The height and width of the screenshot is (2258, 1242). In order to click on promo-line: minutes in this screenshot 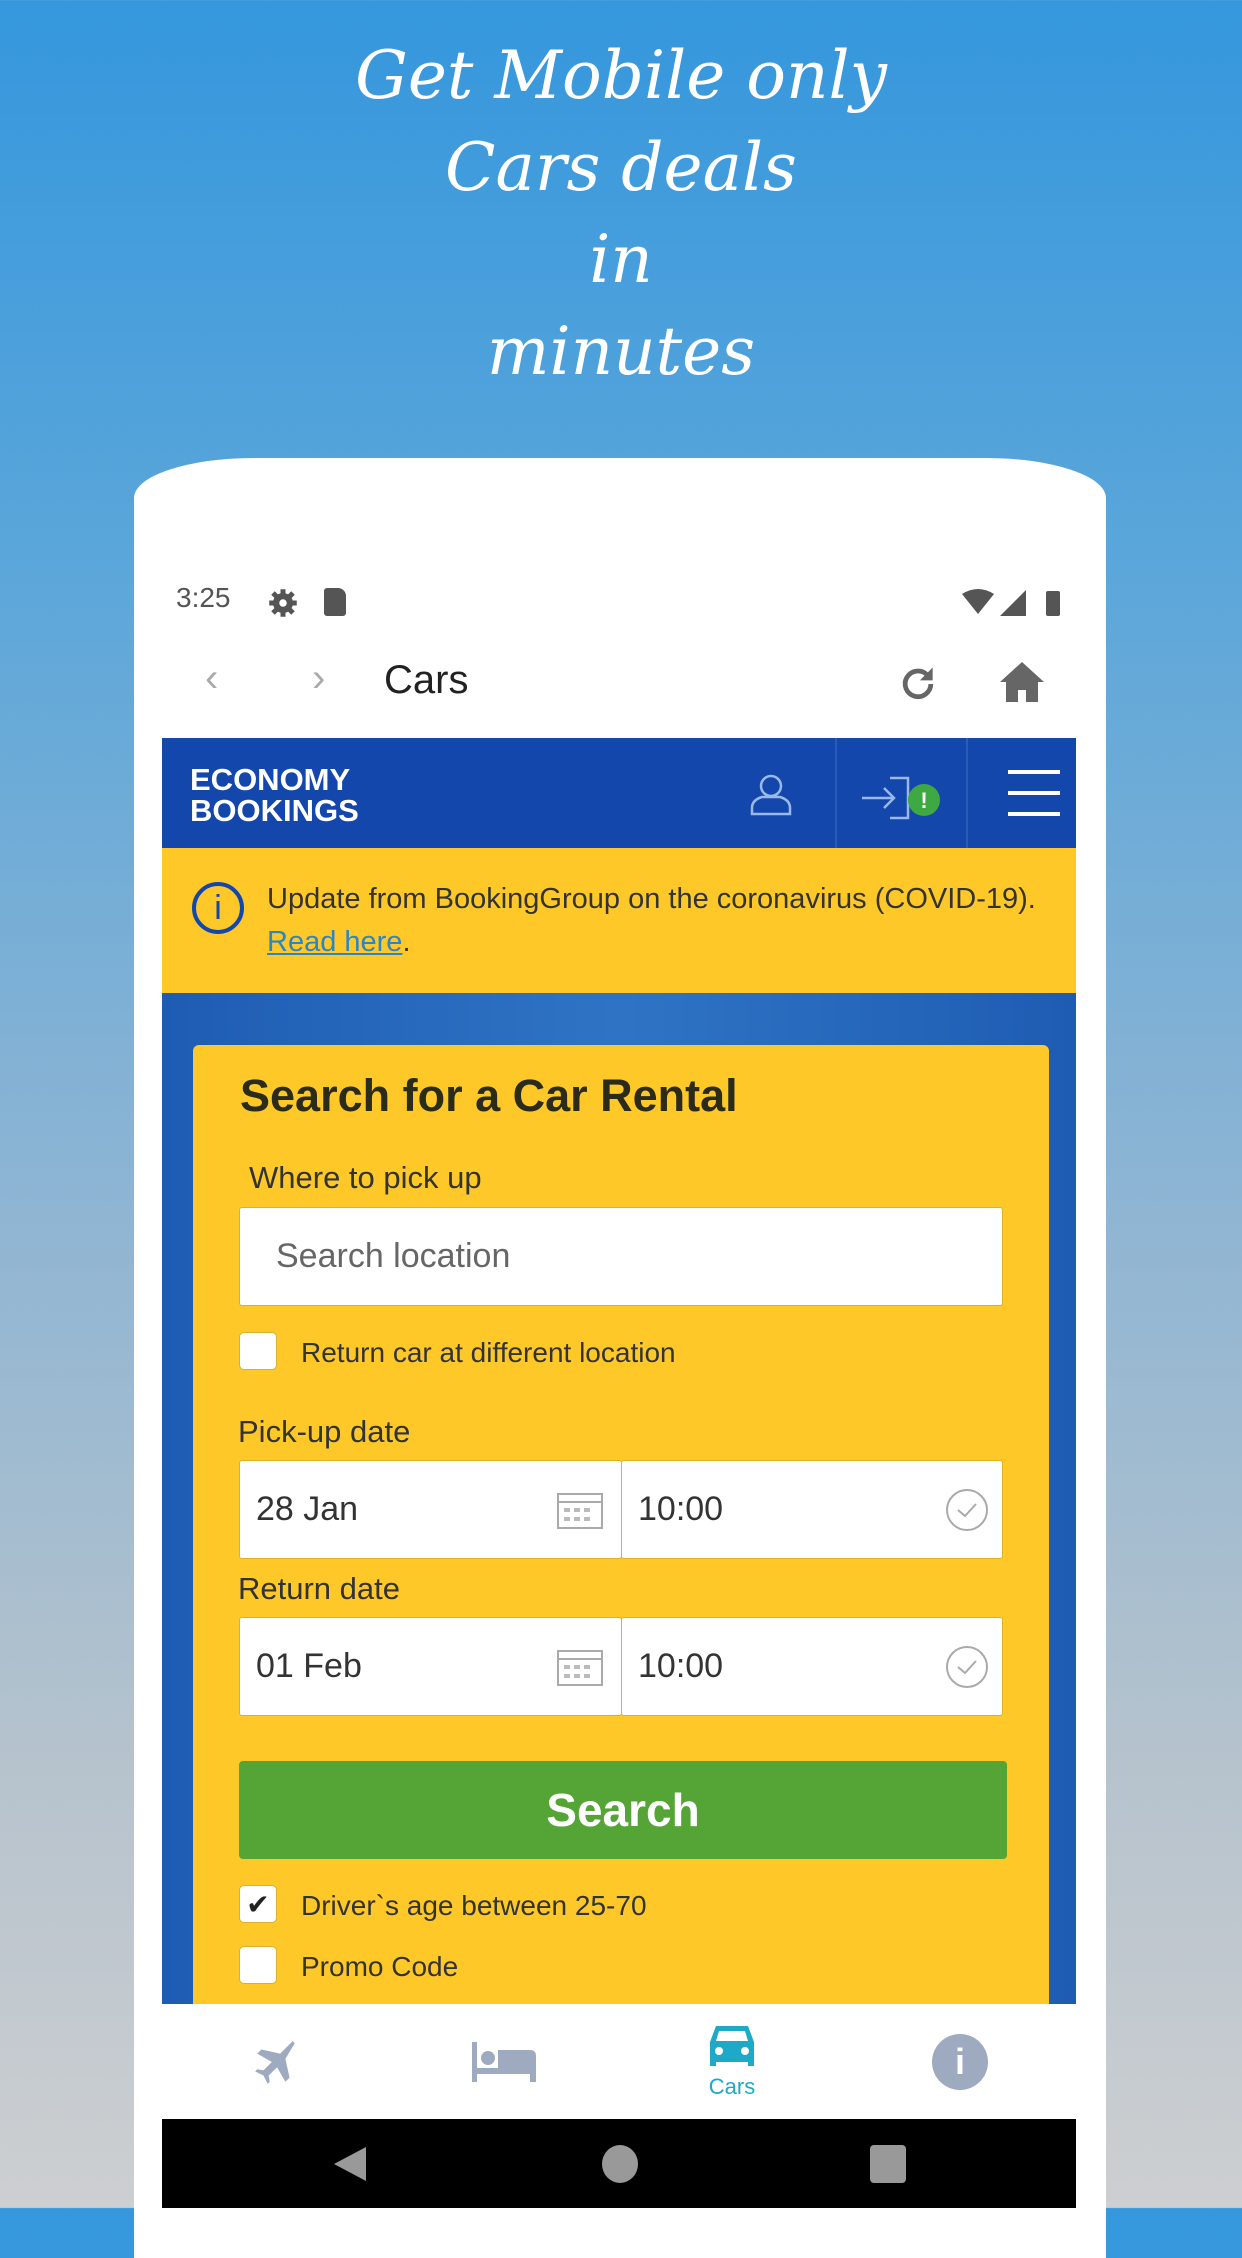, I will do `click(621, 351)`.